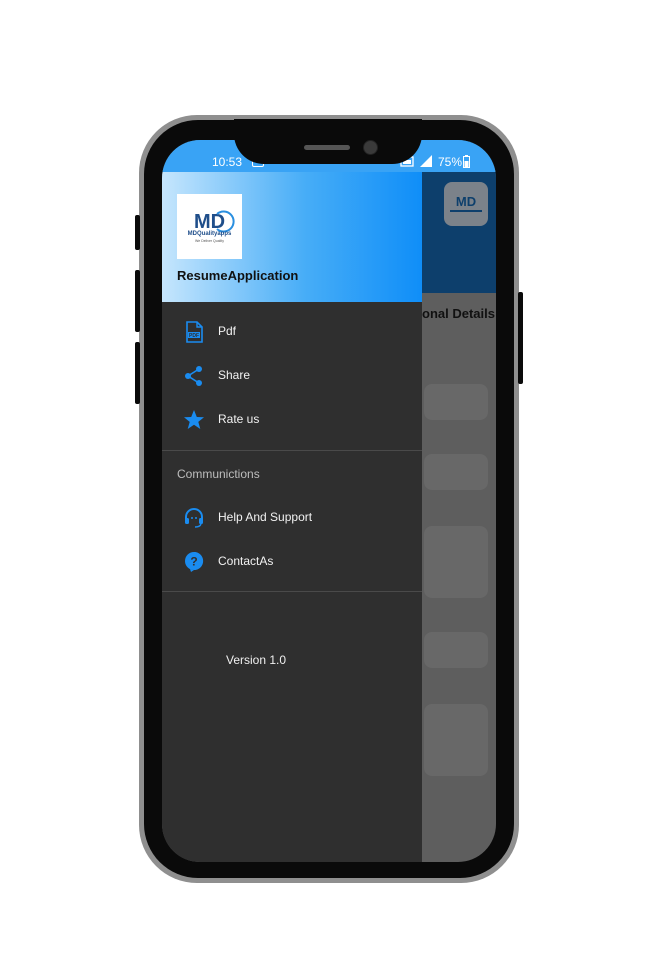 The image size is (670, 958). I want to click on menu-item-share: Share, so click(292, 376).